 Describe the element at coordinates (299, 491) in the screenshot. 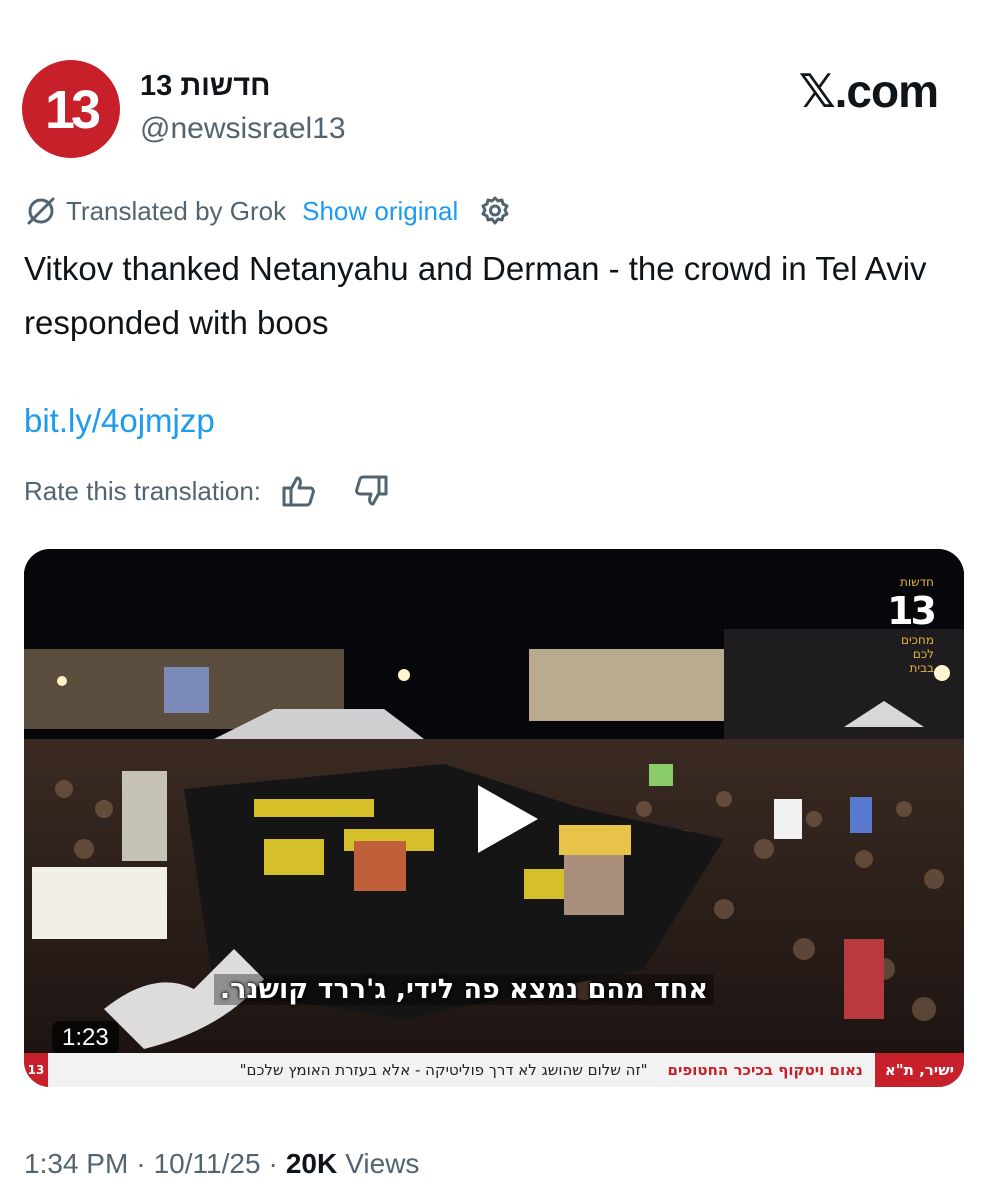

I see `thumbs-up-icon` at that location.